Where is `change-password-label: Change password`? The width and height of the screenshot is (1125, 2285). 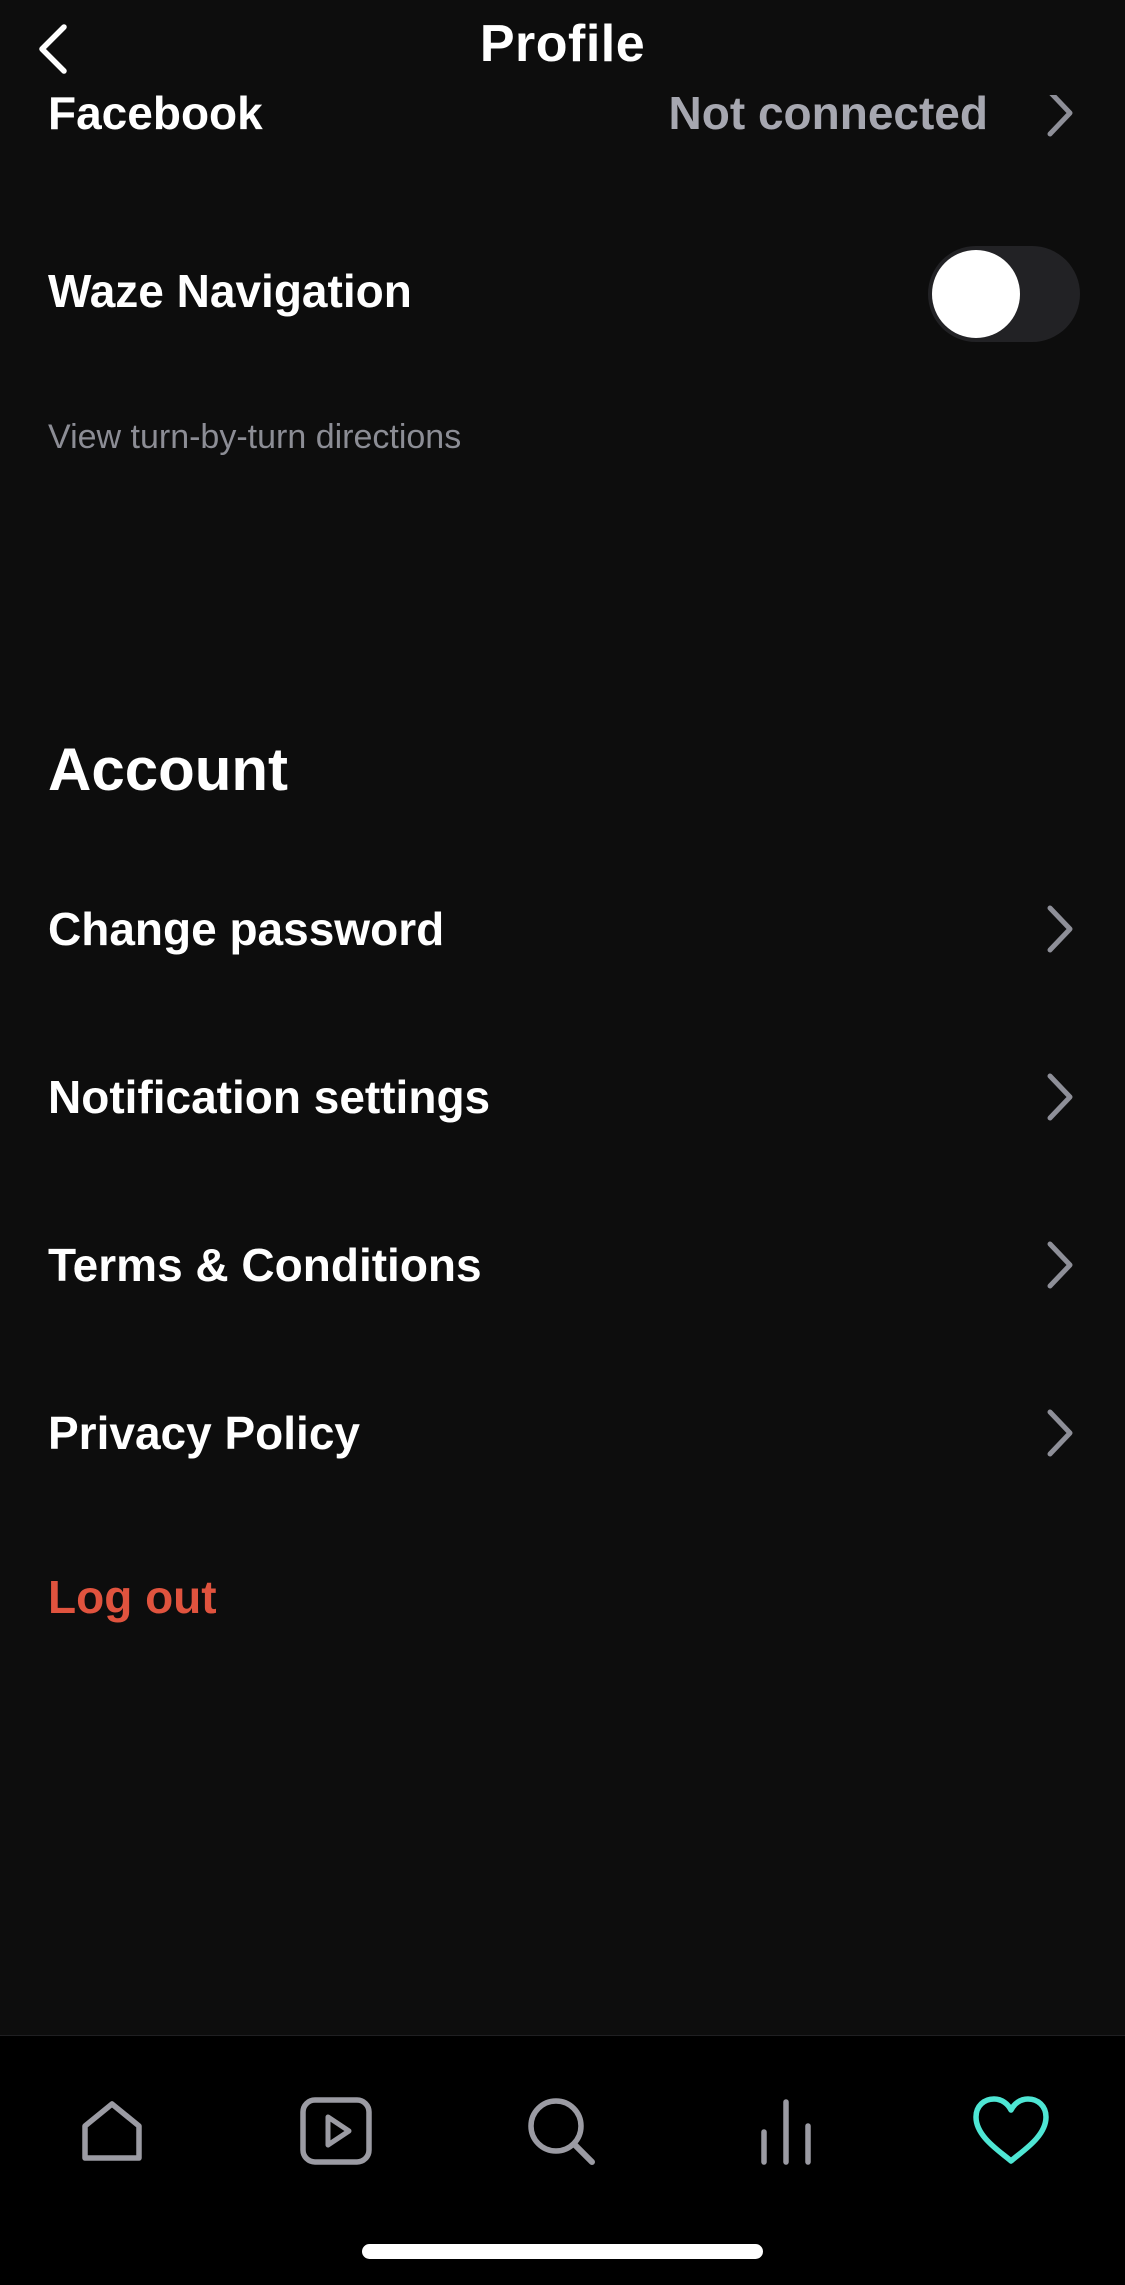 change-password-label: Change password is located at coordinates (246, 929).